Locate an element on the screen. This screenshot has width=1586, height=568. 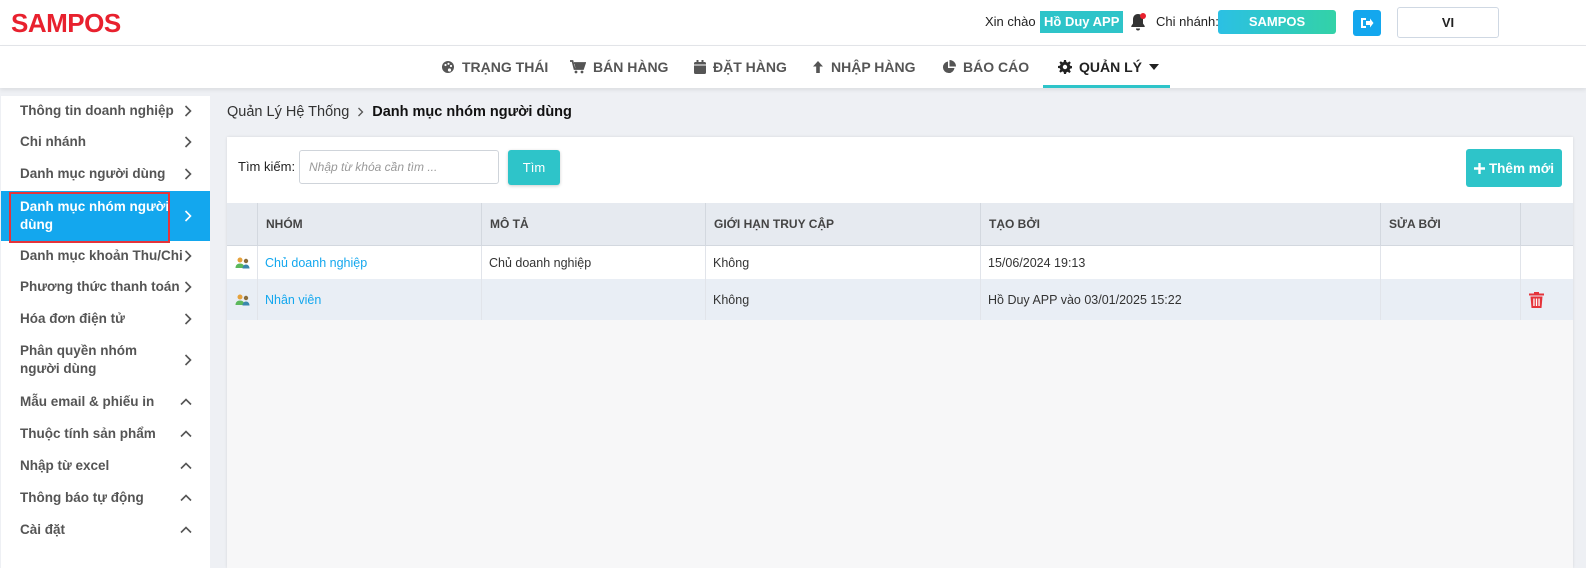
arrow-up-icon is located at coordinates (818, 67).